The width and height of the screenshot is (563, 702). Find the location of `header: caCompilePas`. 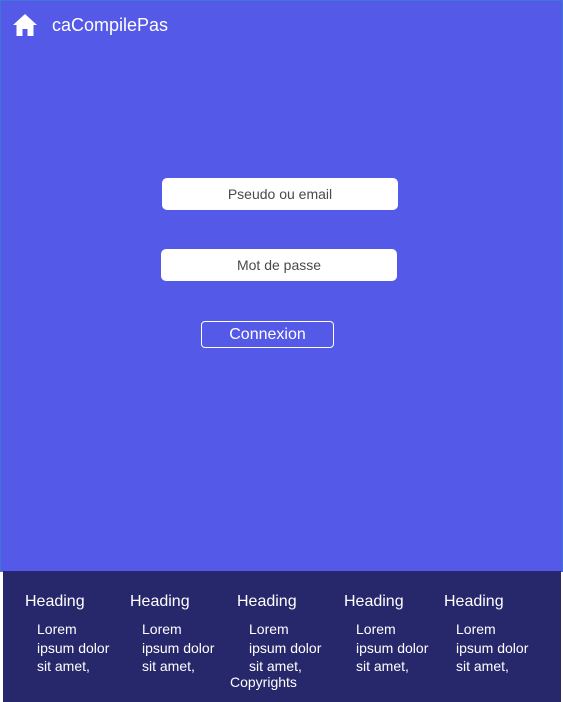

header: caCompilePas is located at coordinates (90, 25).